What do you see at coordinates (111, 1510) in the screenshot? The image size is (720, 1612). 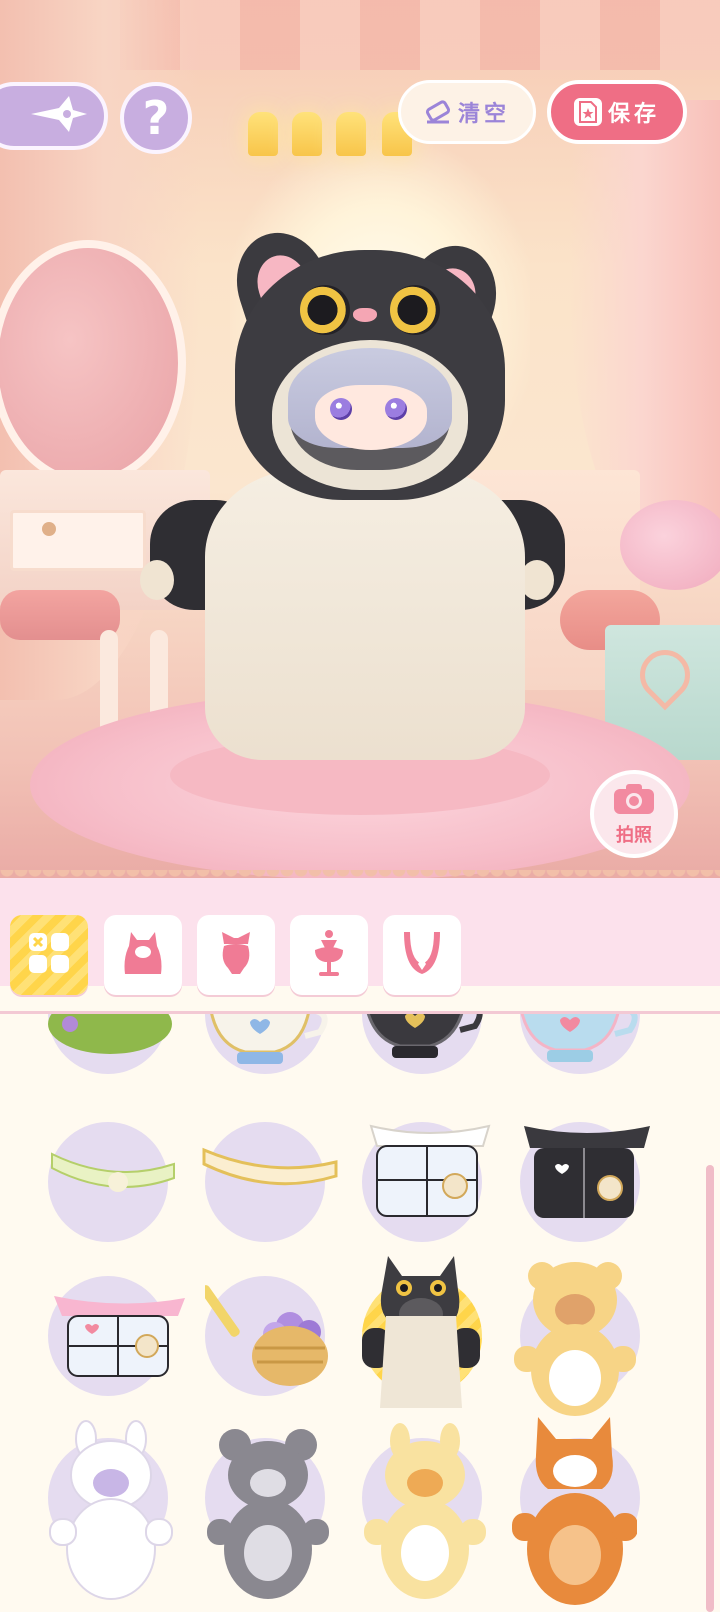 I see `white-bunny-costume-item` at bounding box center [111, 1510].